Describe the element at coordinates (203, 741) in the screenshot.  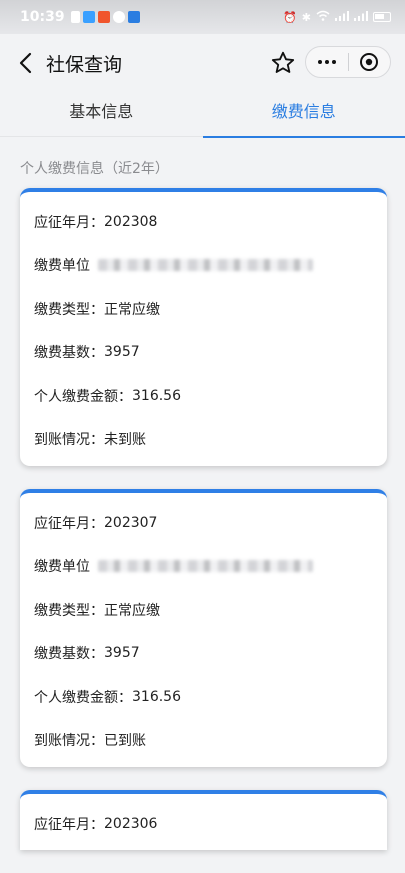
I see `record-status-row: 到账情况：已到账` at that location.